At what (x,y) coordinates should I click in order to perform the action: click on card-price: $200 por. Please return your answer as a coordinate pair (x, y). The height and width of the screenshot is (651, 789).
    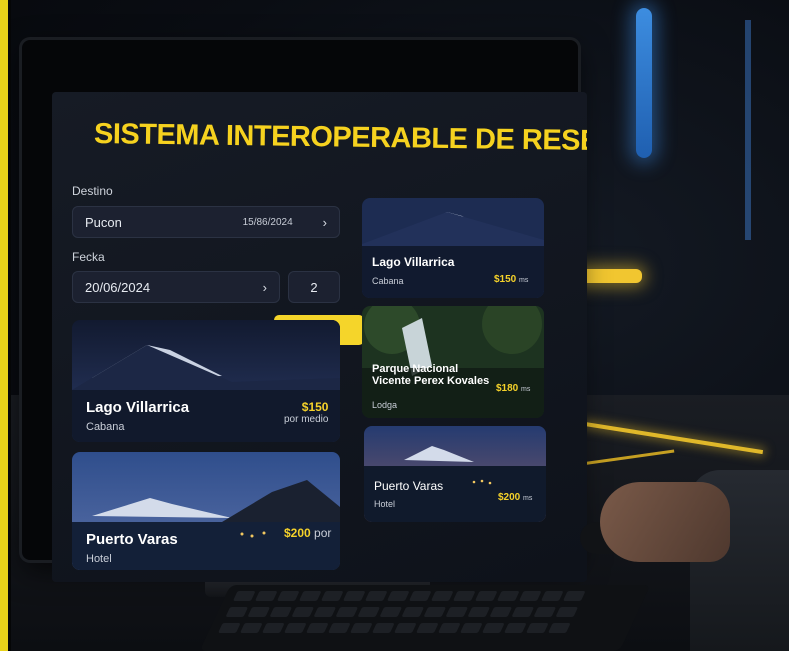
    Looking at the image, I should click on (307, 533).